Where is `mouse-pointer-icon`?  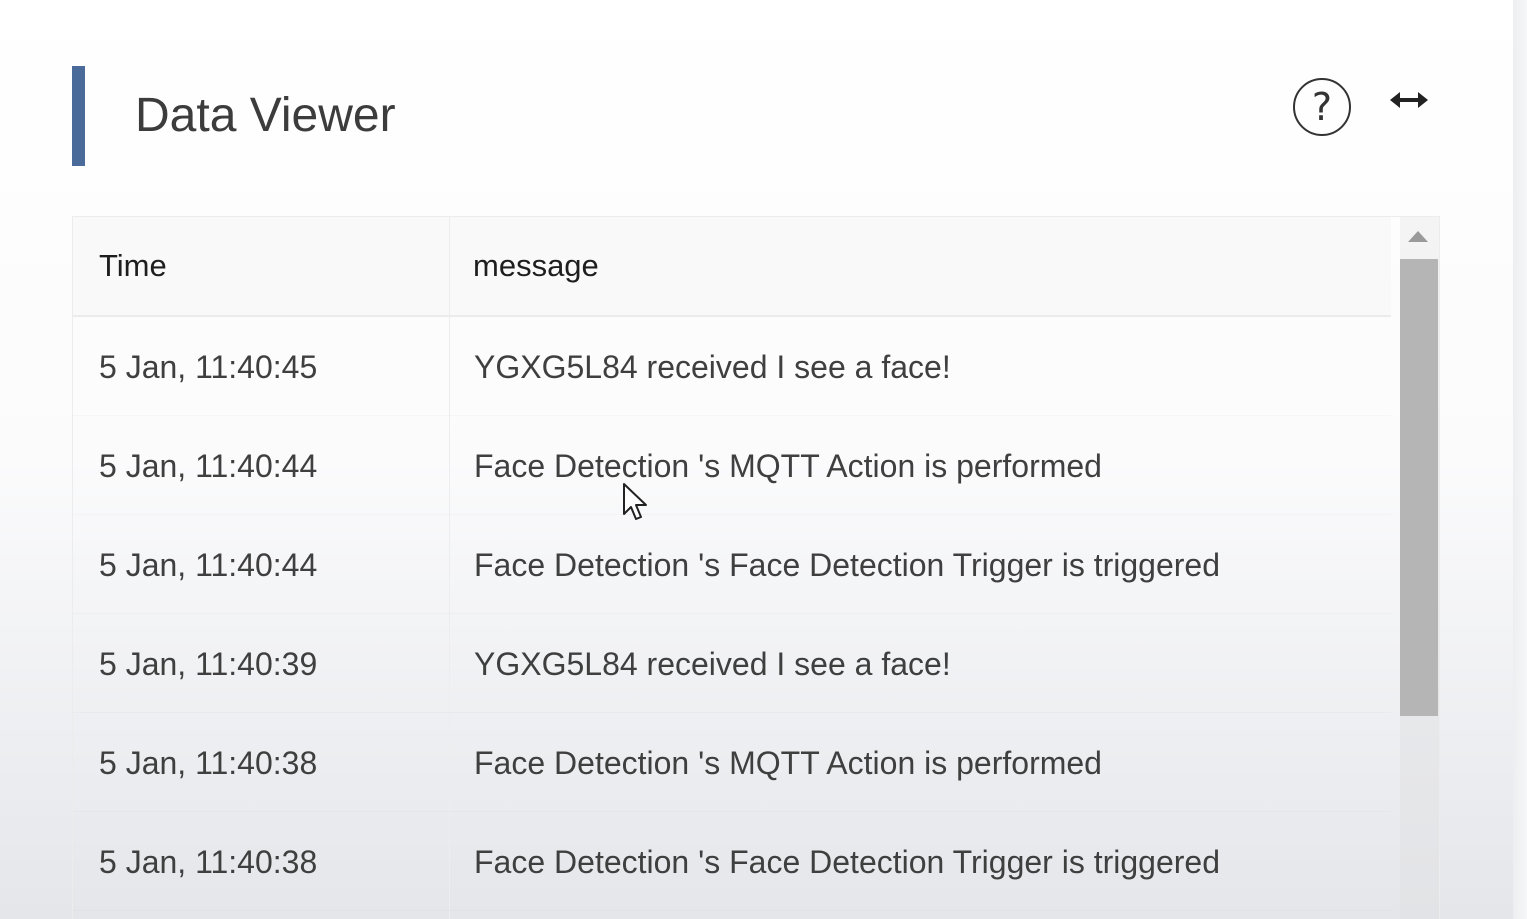
mouse-pointer-icon is located at coordinates (637, 504).